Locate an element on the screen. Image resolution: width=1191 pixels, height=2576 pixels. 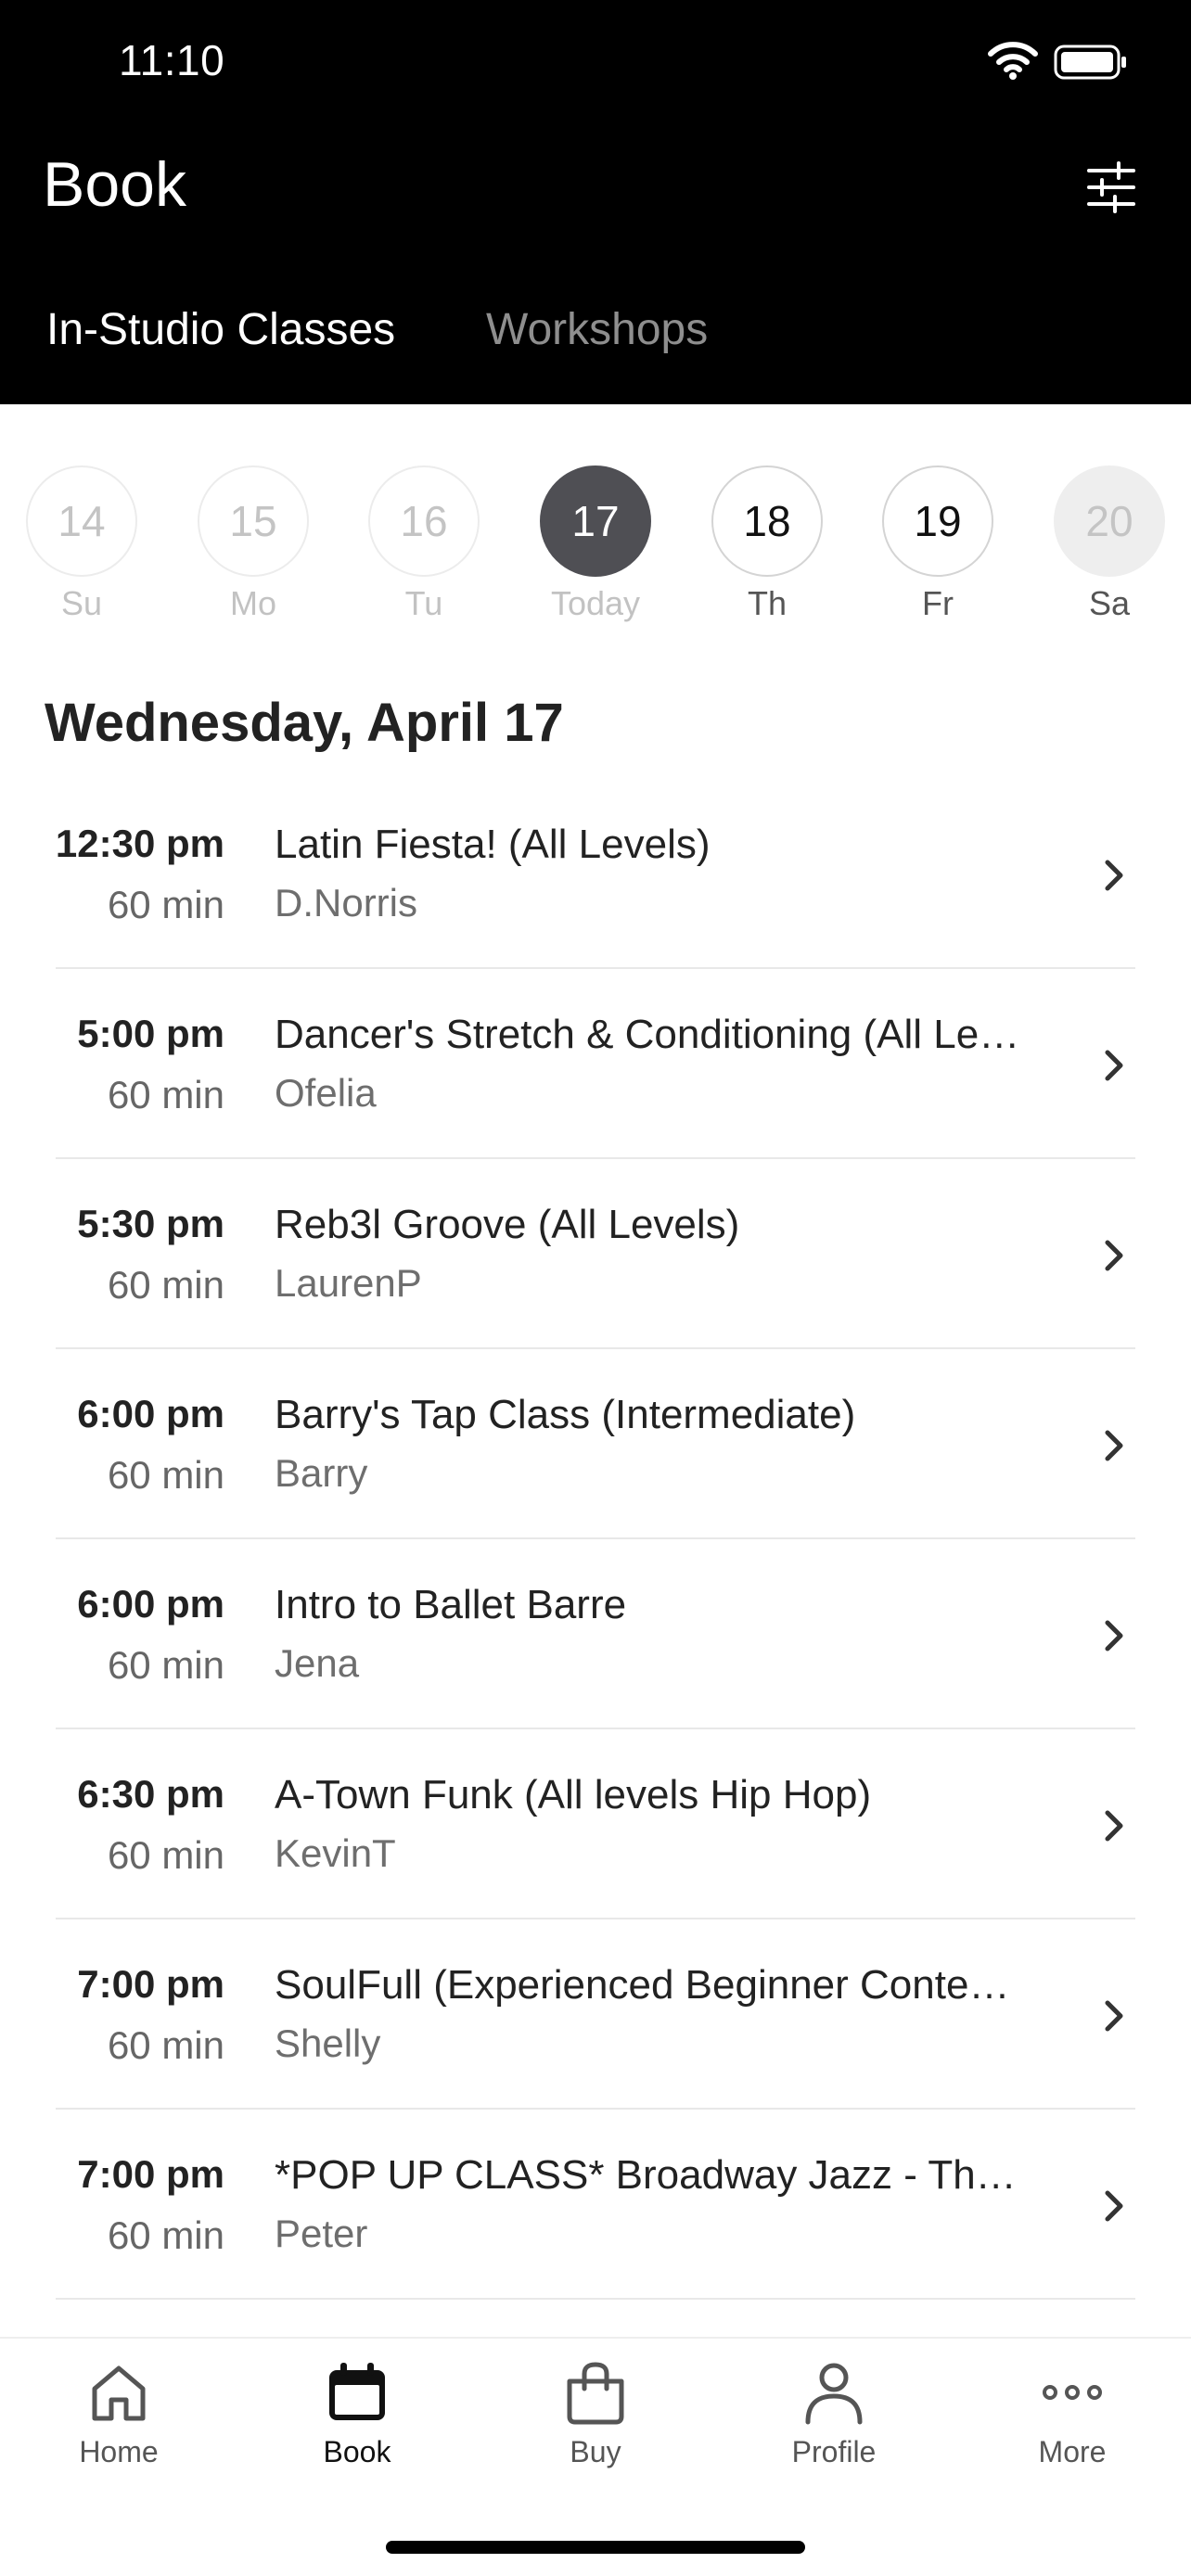
class-instructor: D.Norris is located at coordinates (346, 903).